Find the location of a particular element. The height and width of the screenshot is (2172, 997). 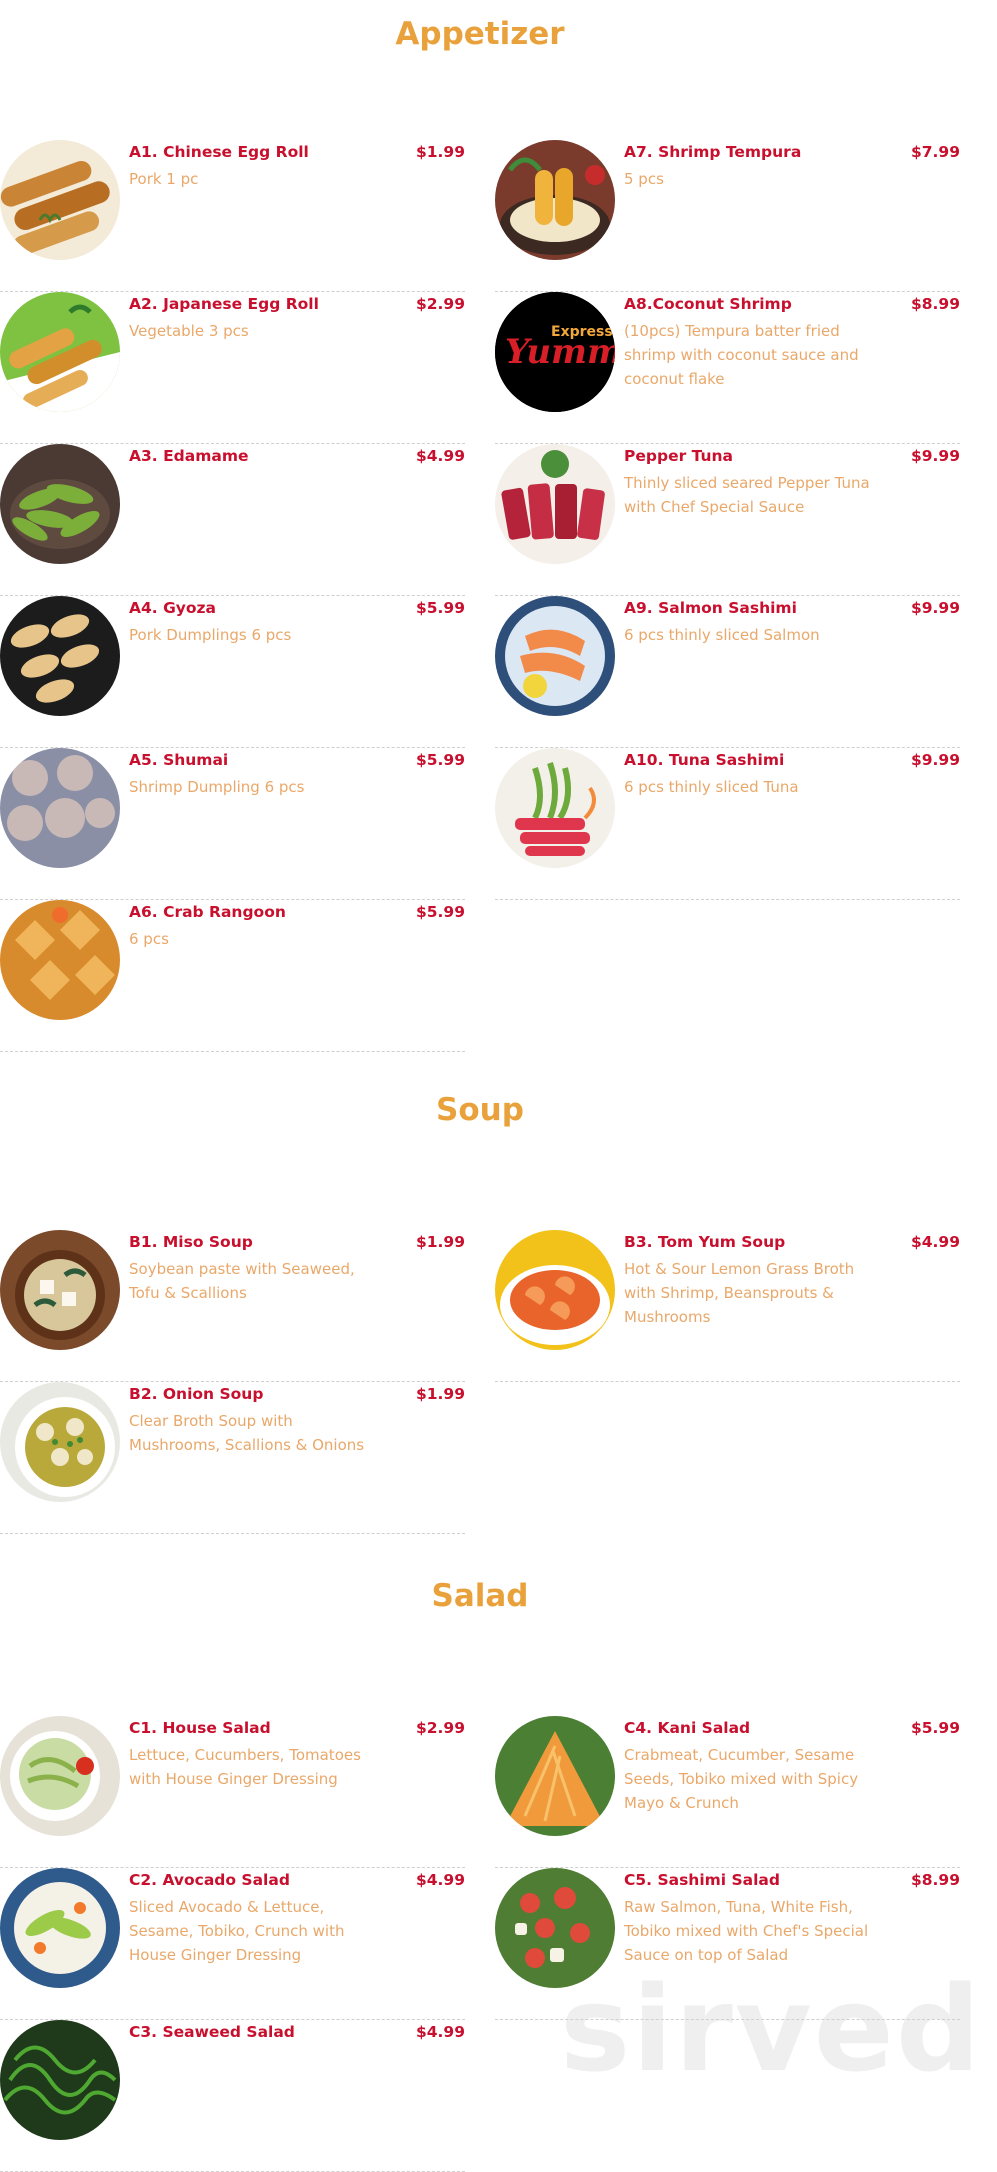

menu-item: A5. Shumai $5.99 Shrimp Dumpling 6 pcs is located at coordinates (232, 824).